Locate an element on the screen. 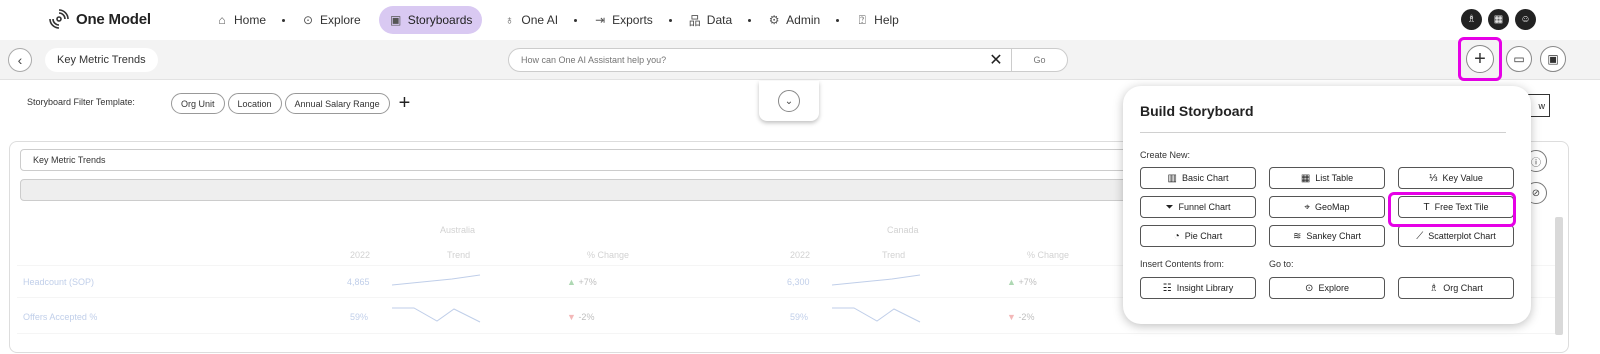 The height and width of the screenshot is (354, 1600). back-button: ‹ is located at coordinates (20, 60).